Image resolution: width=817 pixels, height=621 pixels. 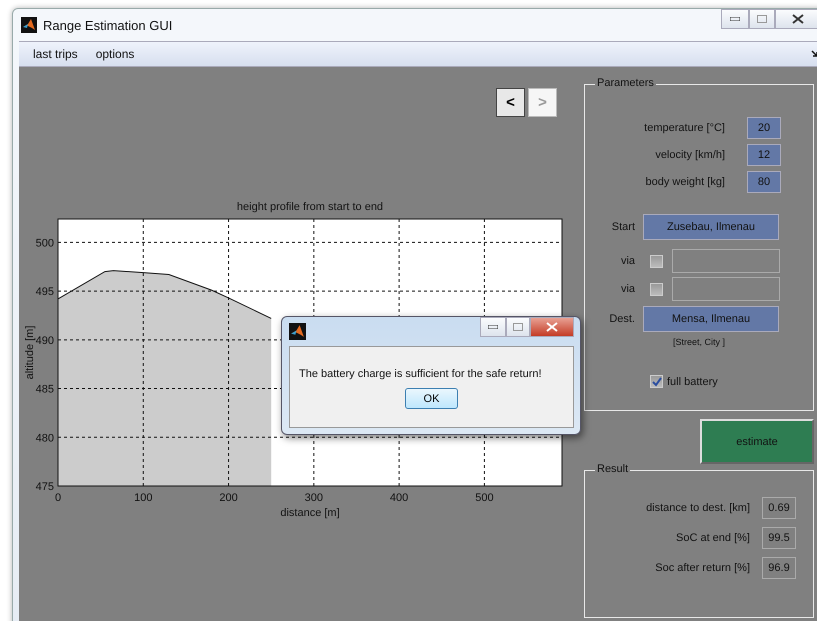 What do you see at coordinates (228, 498) in the screenshot?
I see `x-tick-label: 200` at bounding box center [228, 498].